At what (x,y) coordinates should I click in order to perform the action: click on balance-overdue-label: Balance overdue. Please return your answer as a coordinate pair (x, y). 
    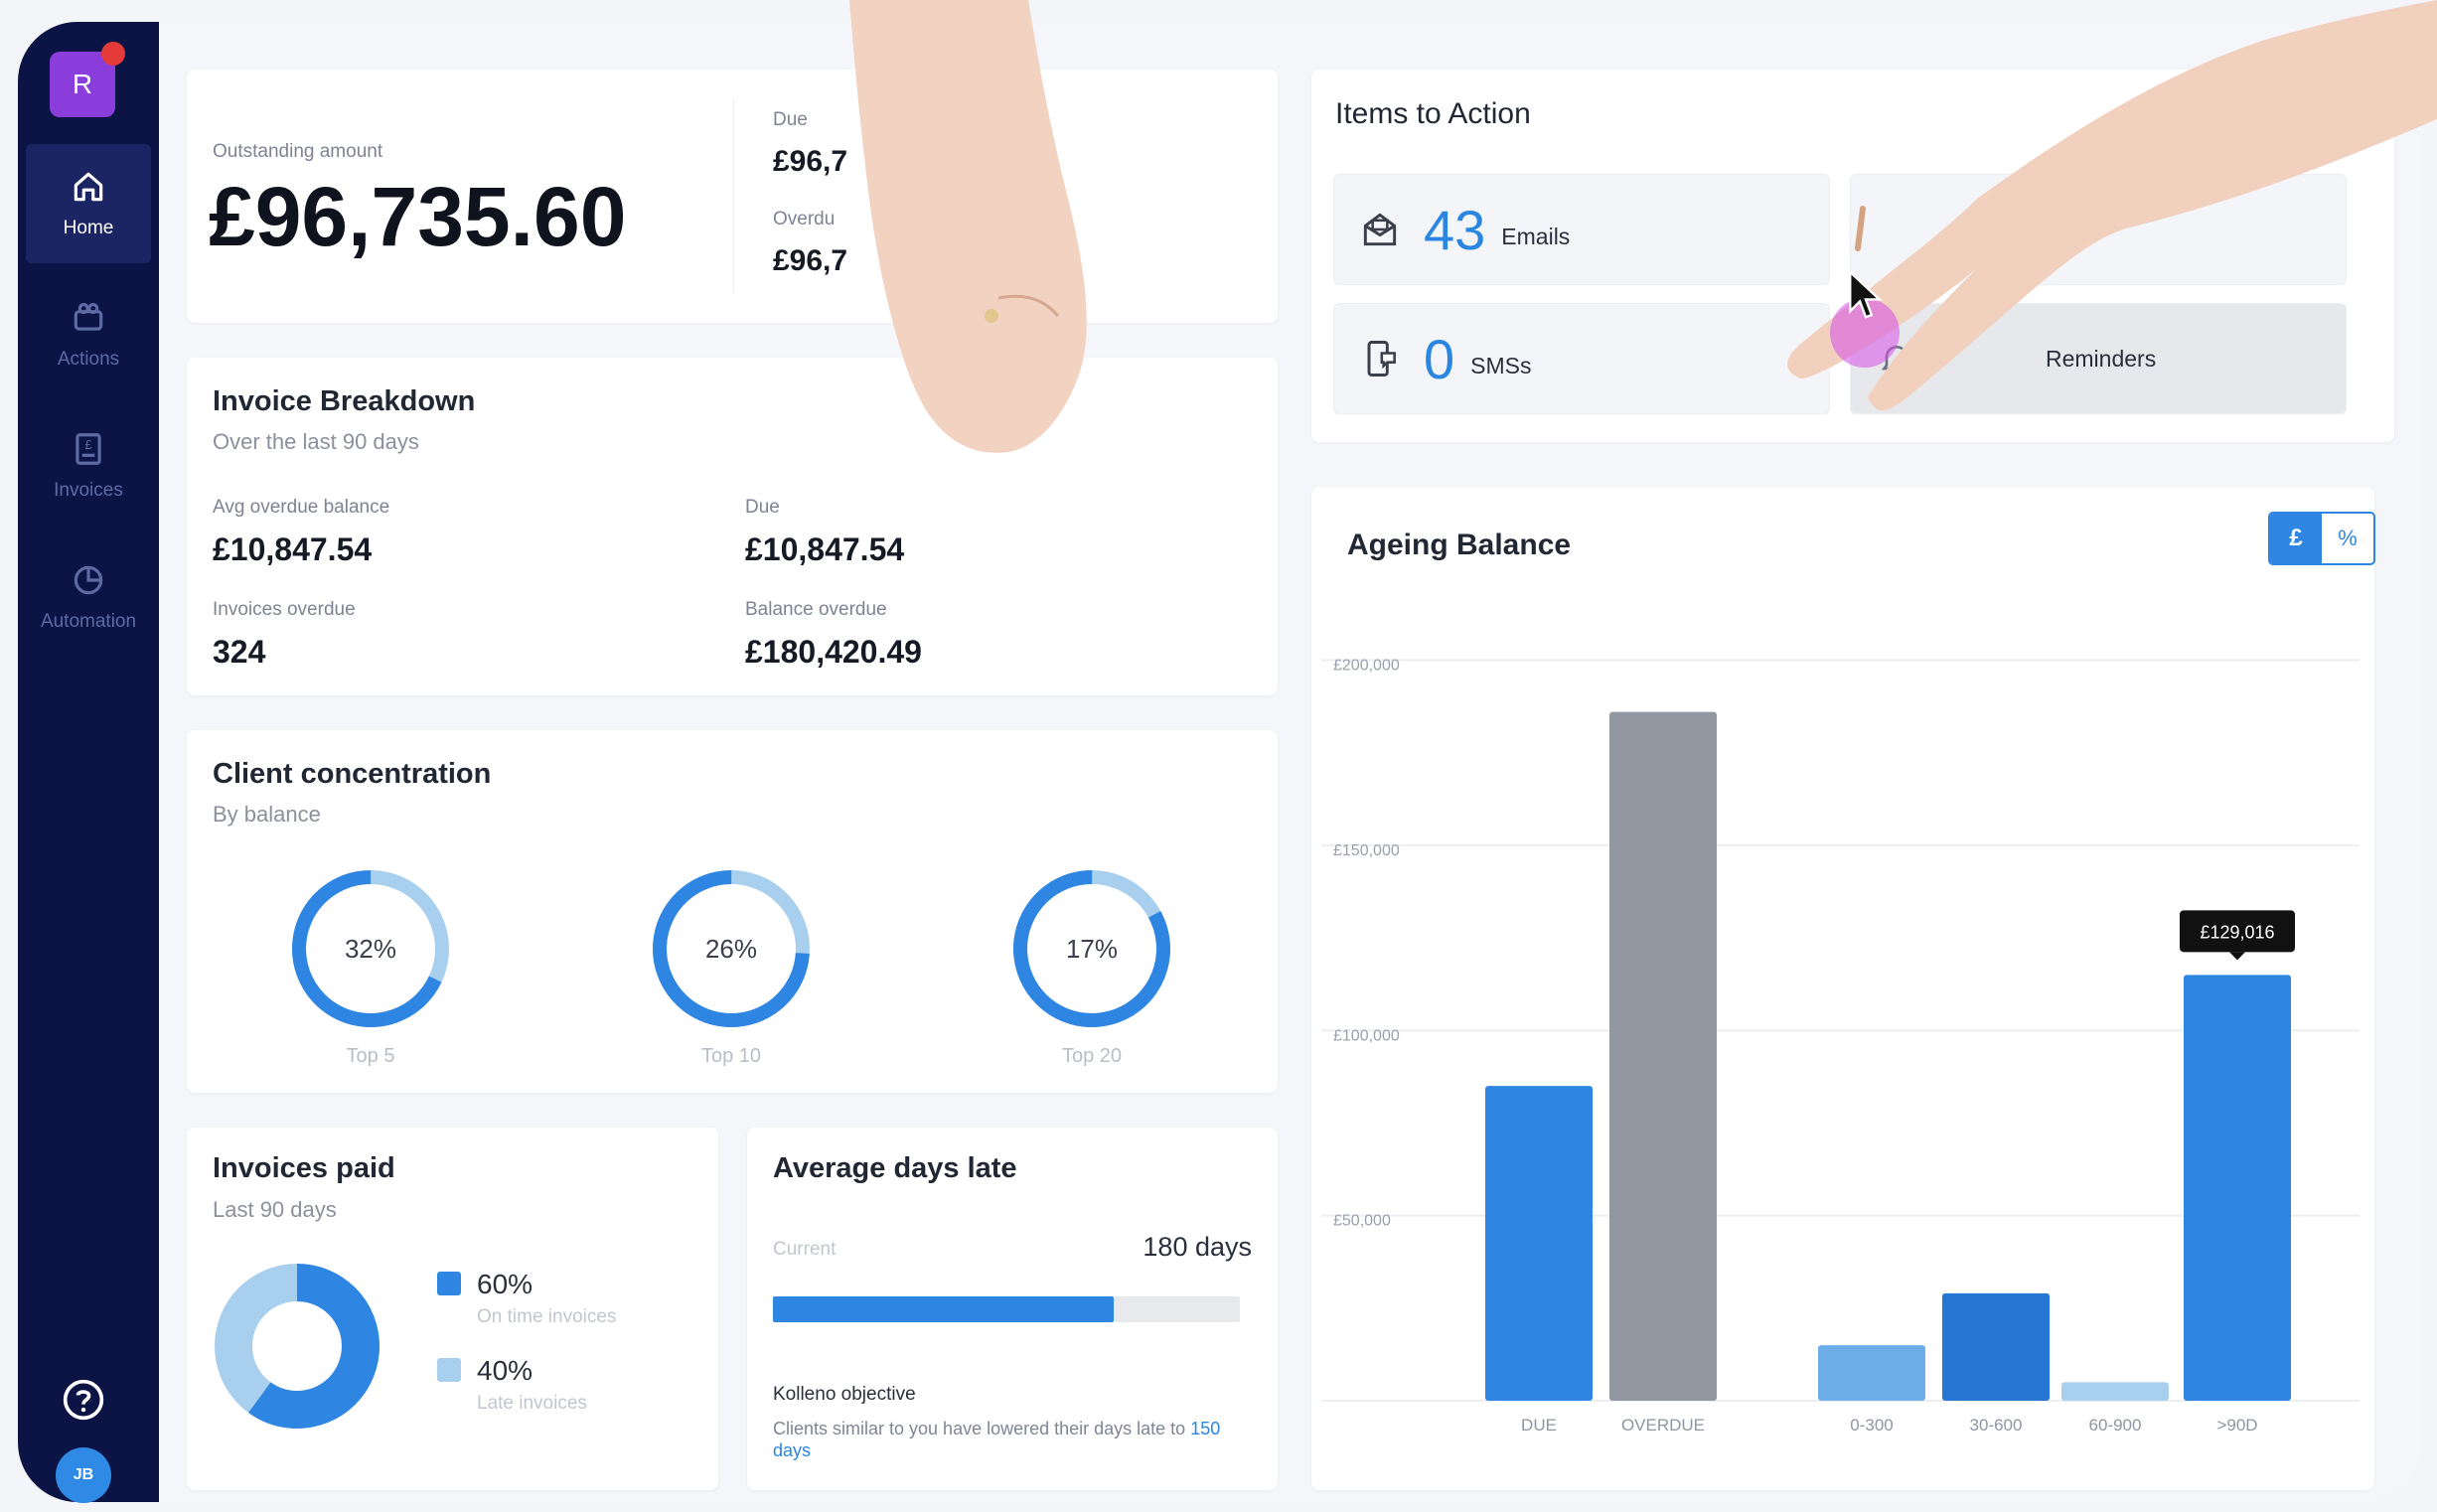
    Looking at the image, I should click on (816, 609).